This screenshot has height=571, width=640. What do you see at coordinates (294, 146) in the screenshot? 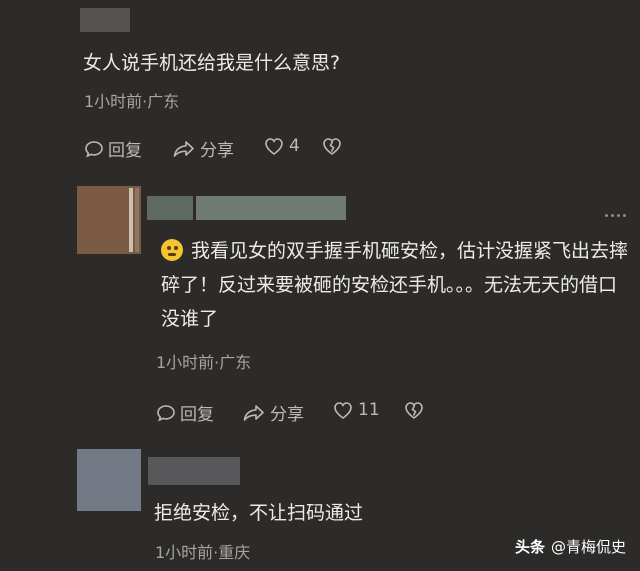
I see `like-count: 4` at bounding box center [294, 146].